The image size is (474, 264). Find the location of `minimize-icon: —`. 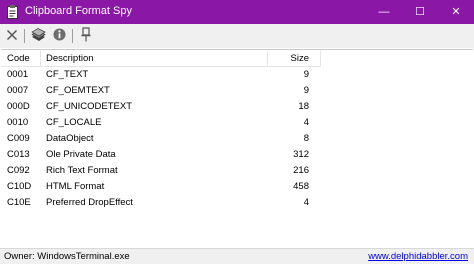

minimize-icon: — is located at coordinates (384, 11).